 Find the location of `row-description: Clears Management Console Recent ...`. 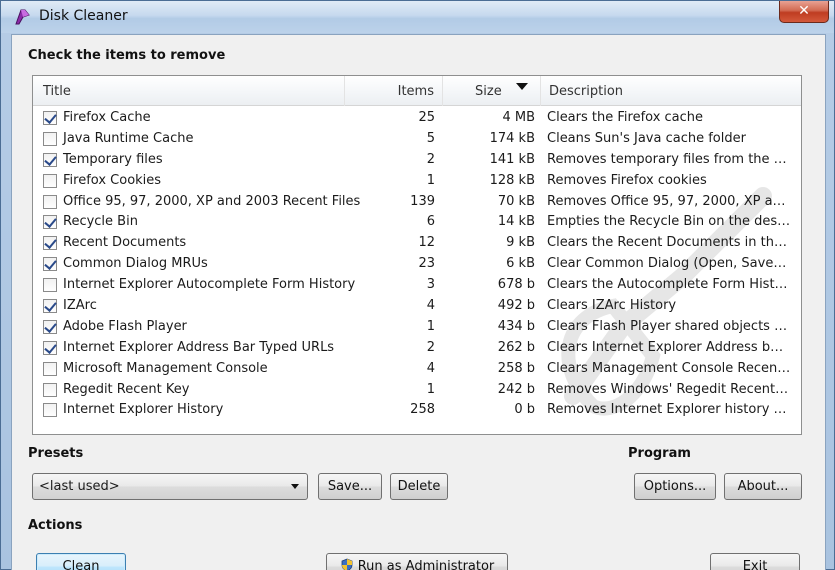

row-description: Clears Management Console Recent ... is located at coordinates (669, 368).